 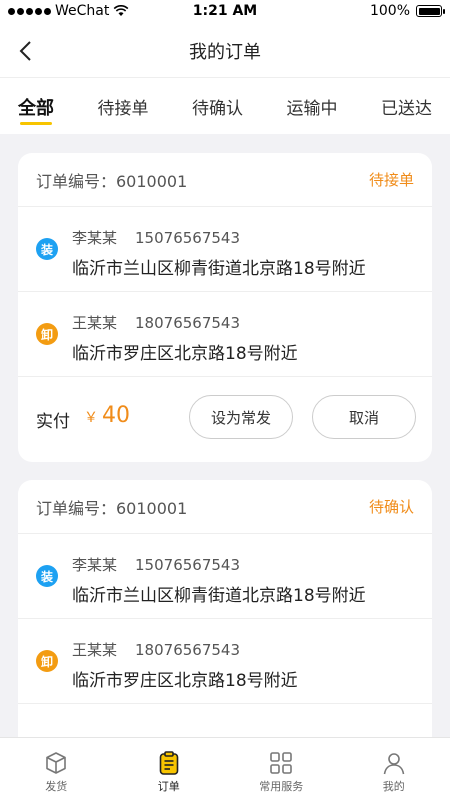 I want to click on bottom-tab-bar: 发货 订单 常用服务 我的, so click(x=225, y=768).